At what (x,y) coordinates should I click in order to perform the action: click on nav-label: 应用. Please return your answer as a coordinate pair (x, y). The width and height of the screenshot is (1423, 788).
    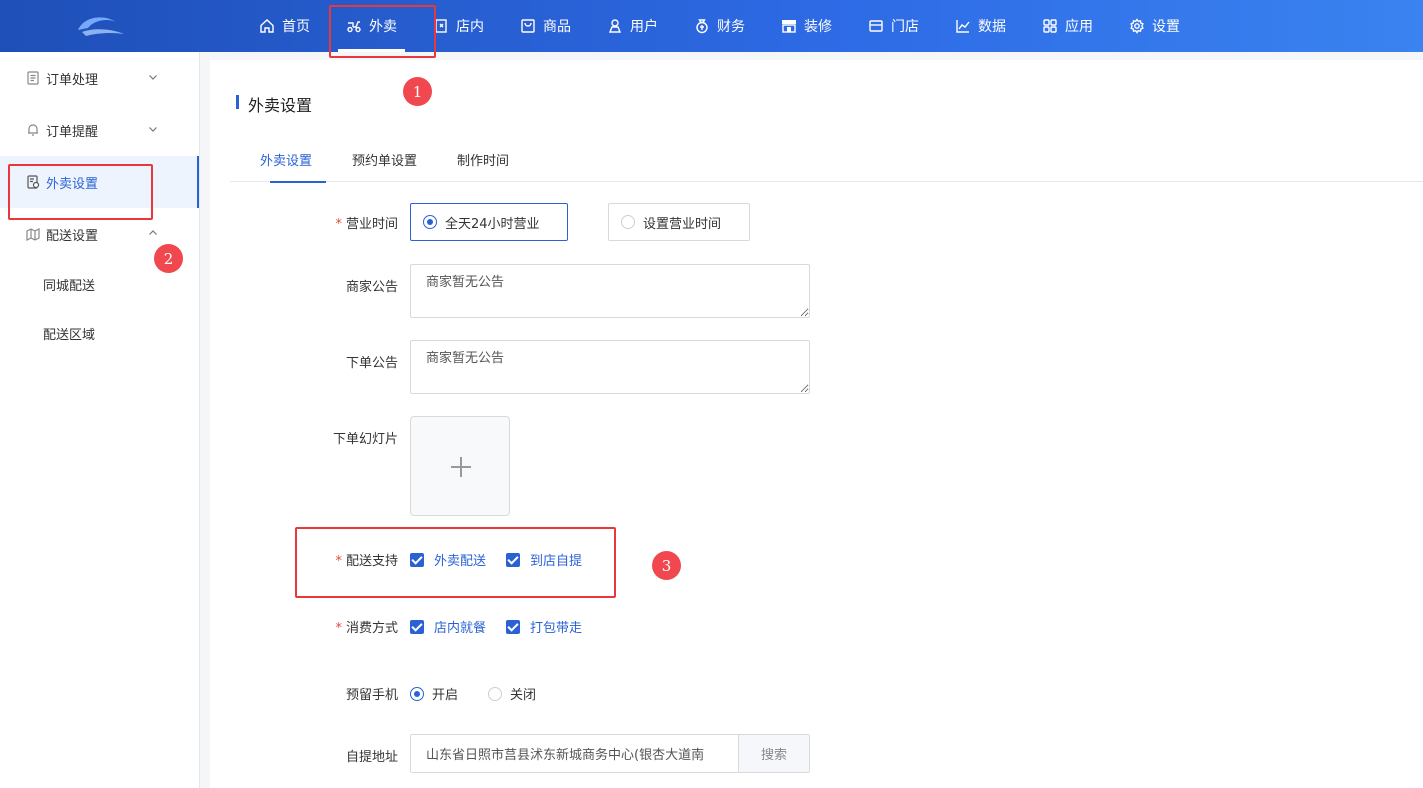
    Looking at the image, I should click on (1079, 27).